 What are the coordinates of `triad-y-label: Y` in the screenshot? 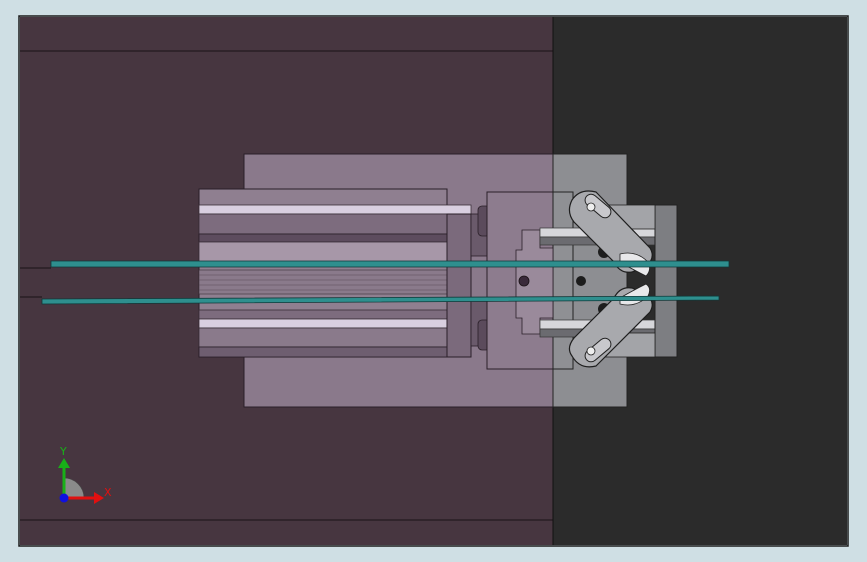 It's located at (63, 451).